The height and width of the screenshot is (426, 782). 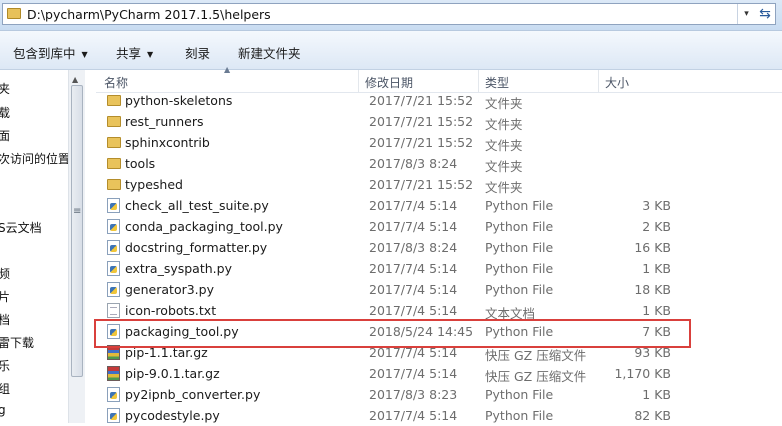 What do you see at coordinates (140, 163) in the screenshot?
I see `file-name: tools` at bounding box center [140, 163].